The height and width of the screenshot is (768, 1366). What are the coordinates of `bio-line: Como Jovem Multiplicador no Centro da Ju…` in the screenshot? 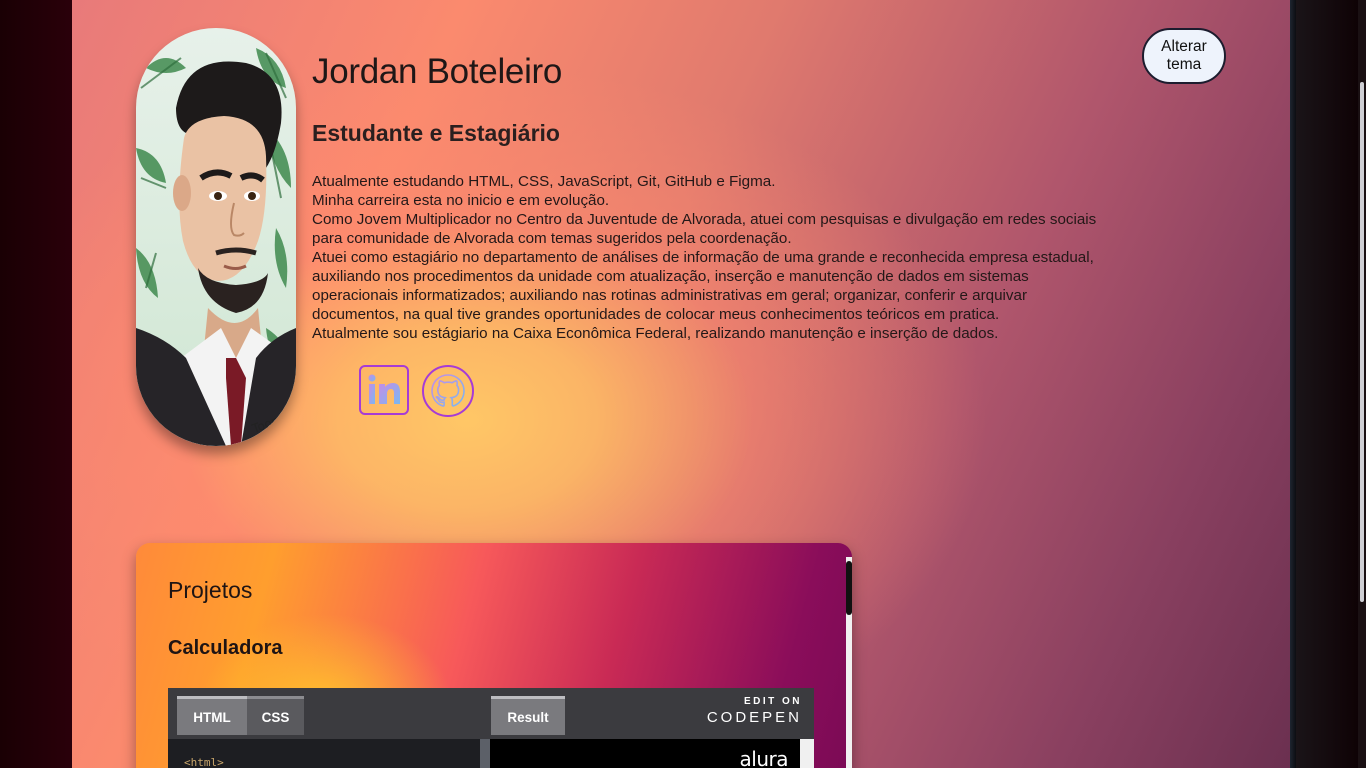 It's located at (704, 219).